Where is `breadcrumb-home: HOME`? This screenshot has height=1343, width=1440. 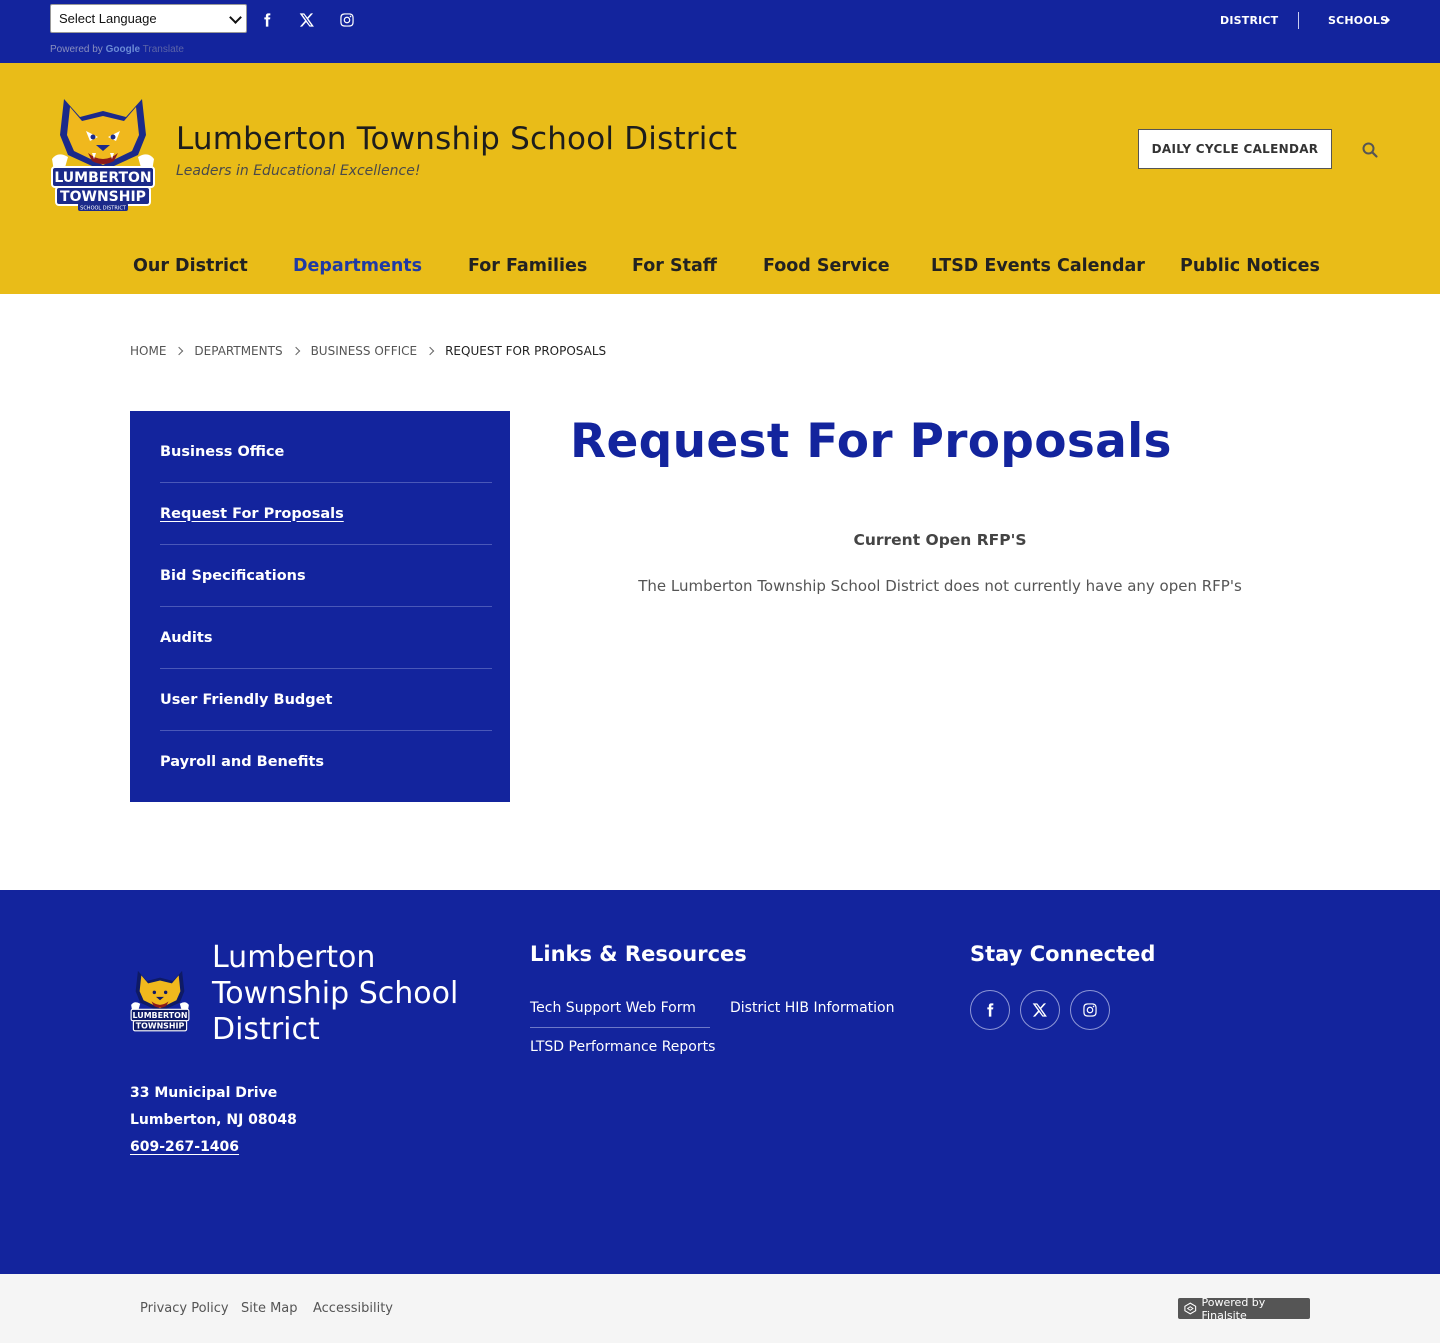 breadcrumb-home: HOME is located at coordinates (148, 351).